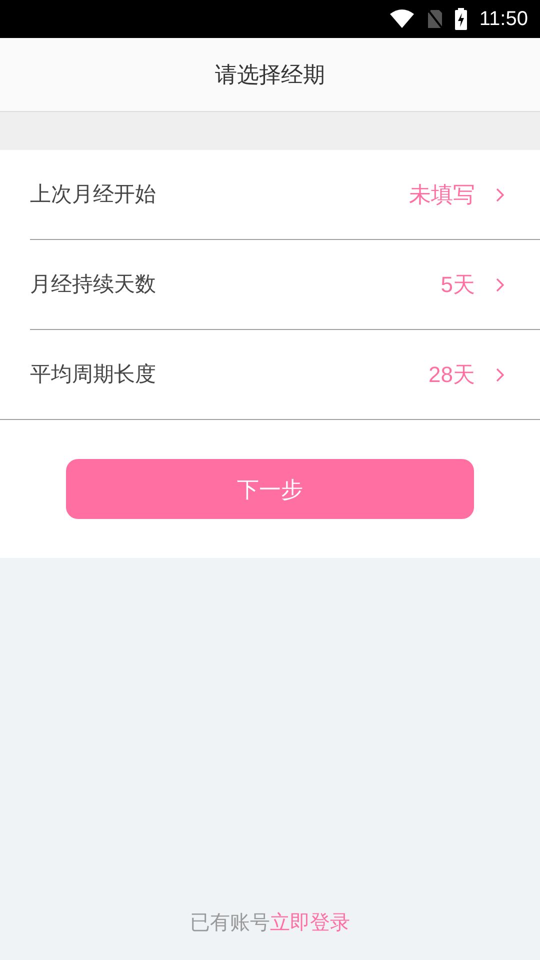 The image size is (540, 960). What do you see at coordinates (461, 19) in the screenshot?
I see `battery-charging-icon` at bounding box center [461, 19].